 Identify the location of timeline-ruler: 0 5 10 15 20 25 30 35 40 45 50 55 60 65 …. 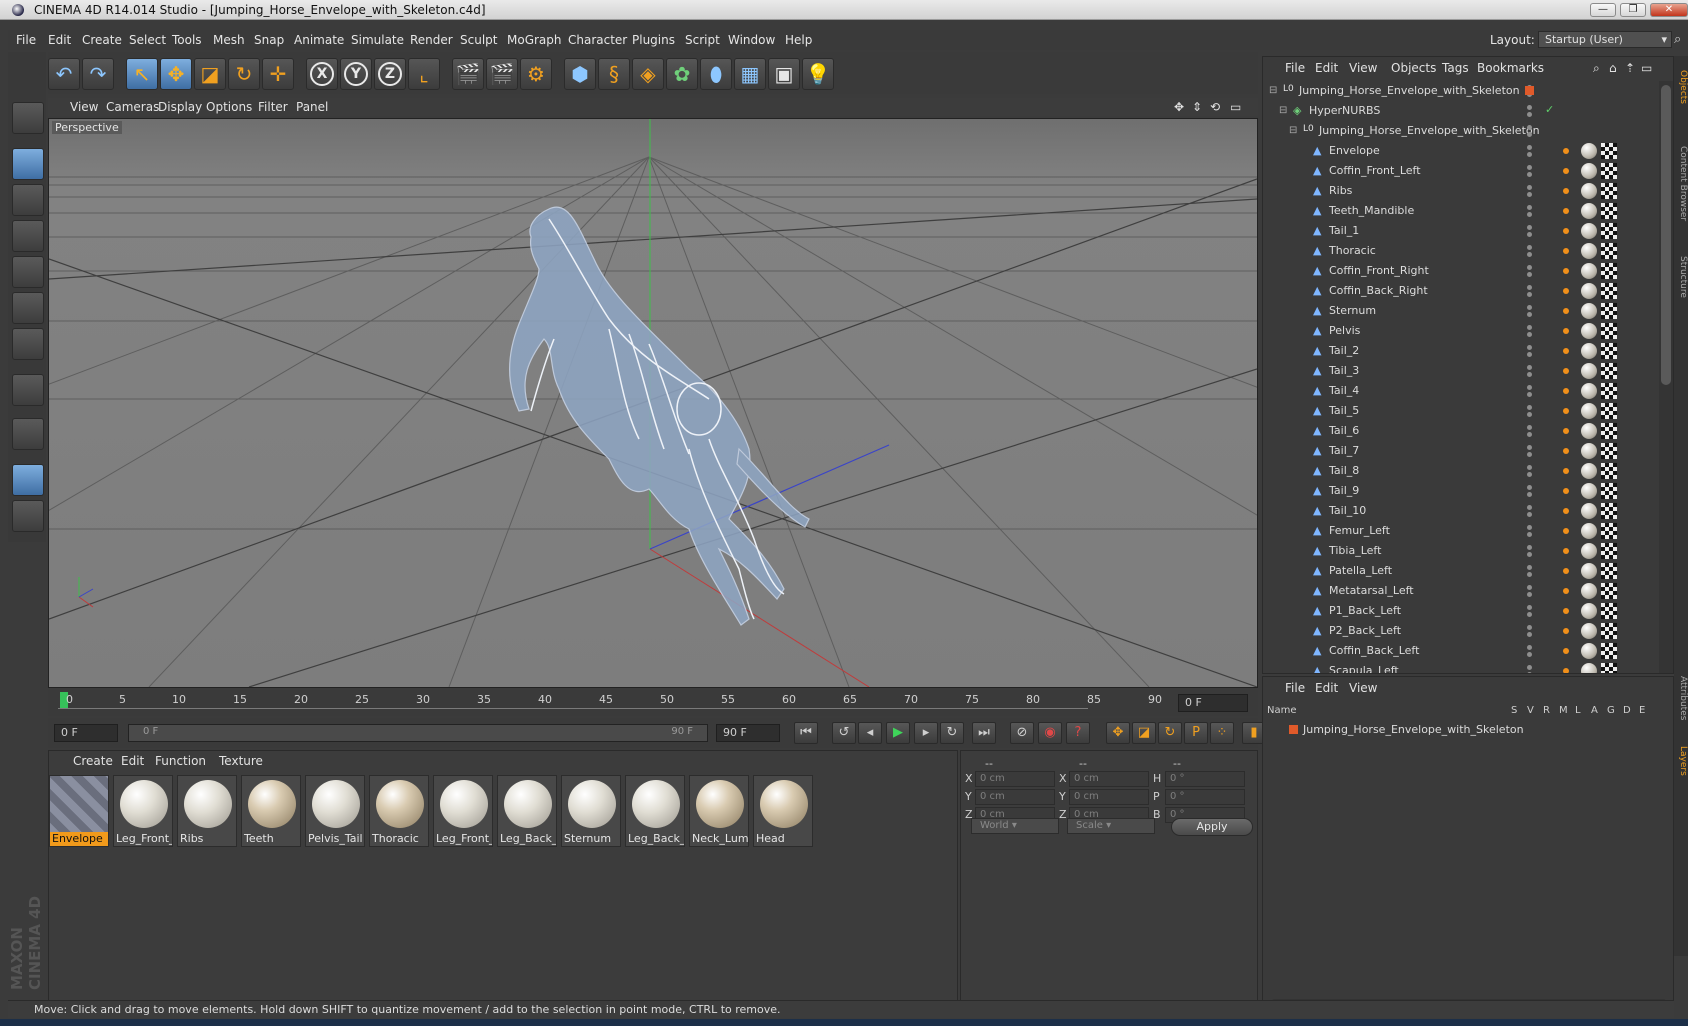
(653, 703).